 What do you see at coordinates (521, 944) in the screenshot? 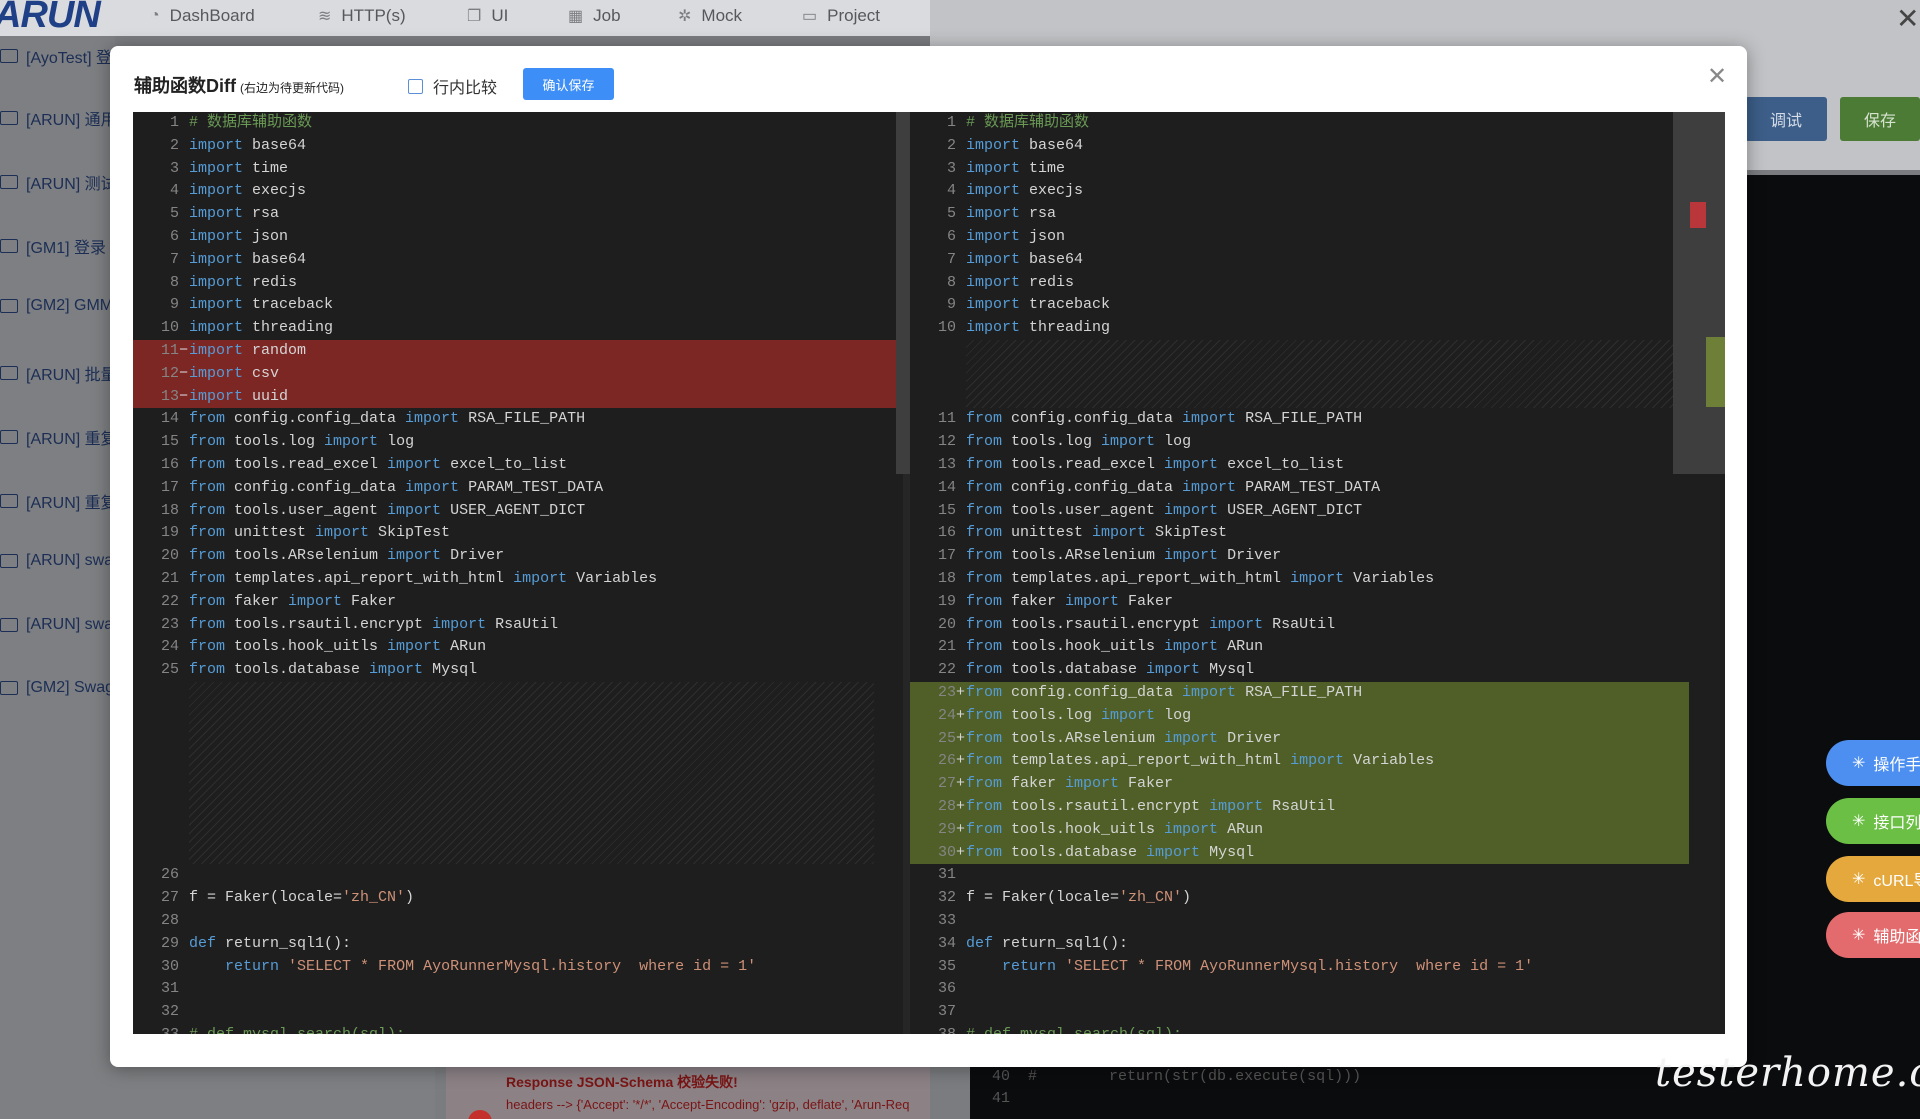
I see `code-line: 29 def return_sql1():` at bounding box center [521, 944].